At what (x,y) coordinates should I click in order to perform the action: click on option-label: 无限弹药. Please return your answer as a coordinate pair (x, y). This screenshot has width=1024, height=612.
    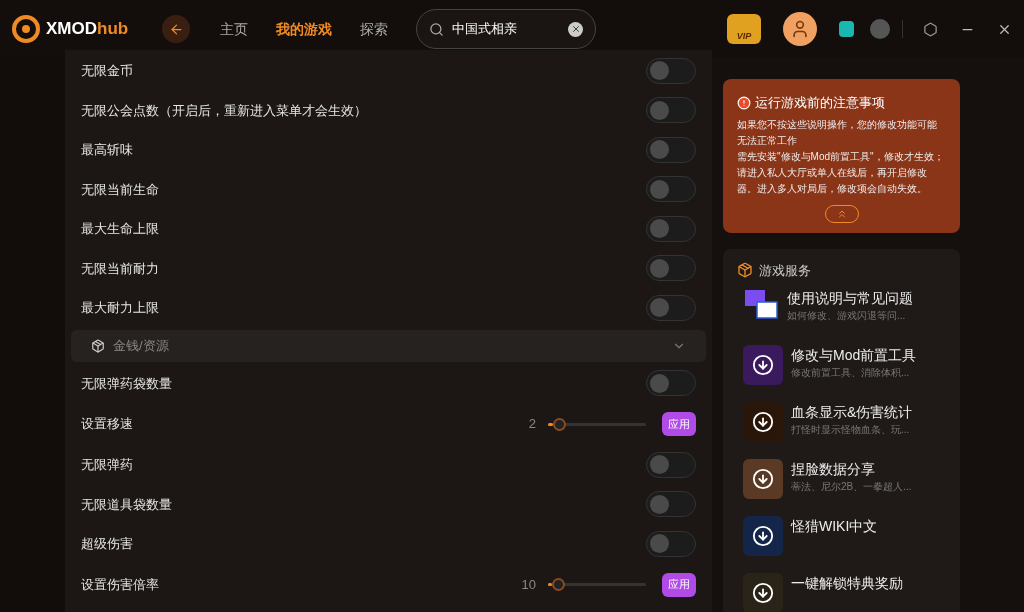
    Looking at the image, I should click on (107, 465).